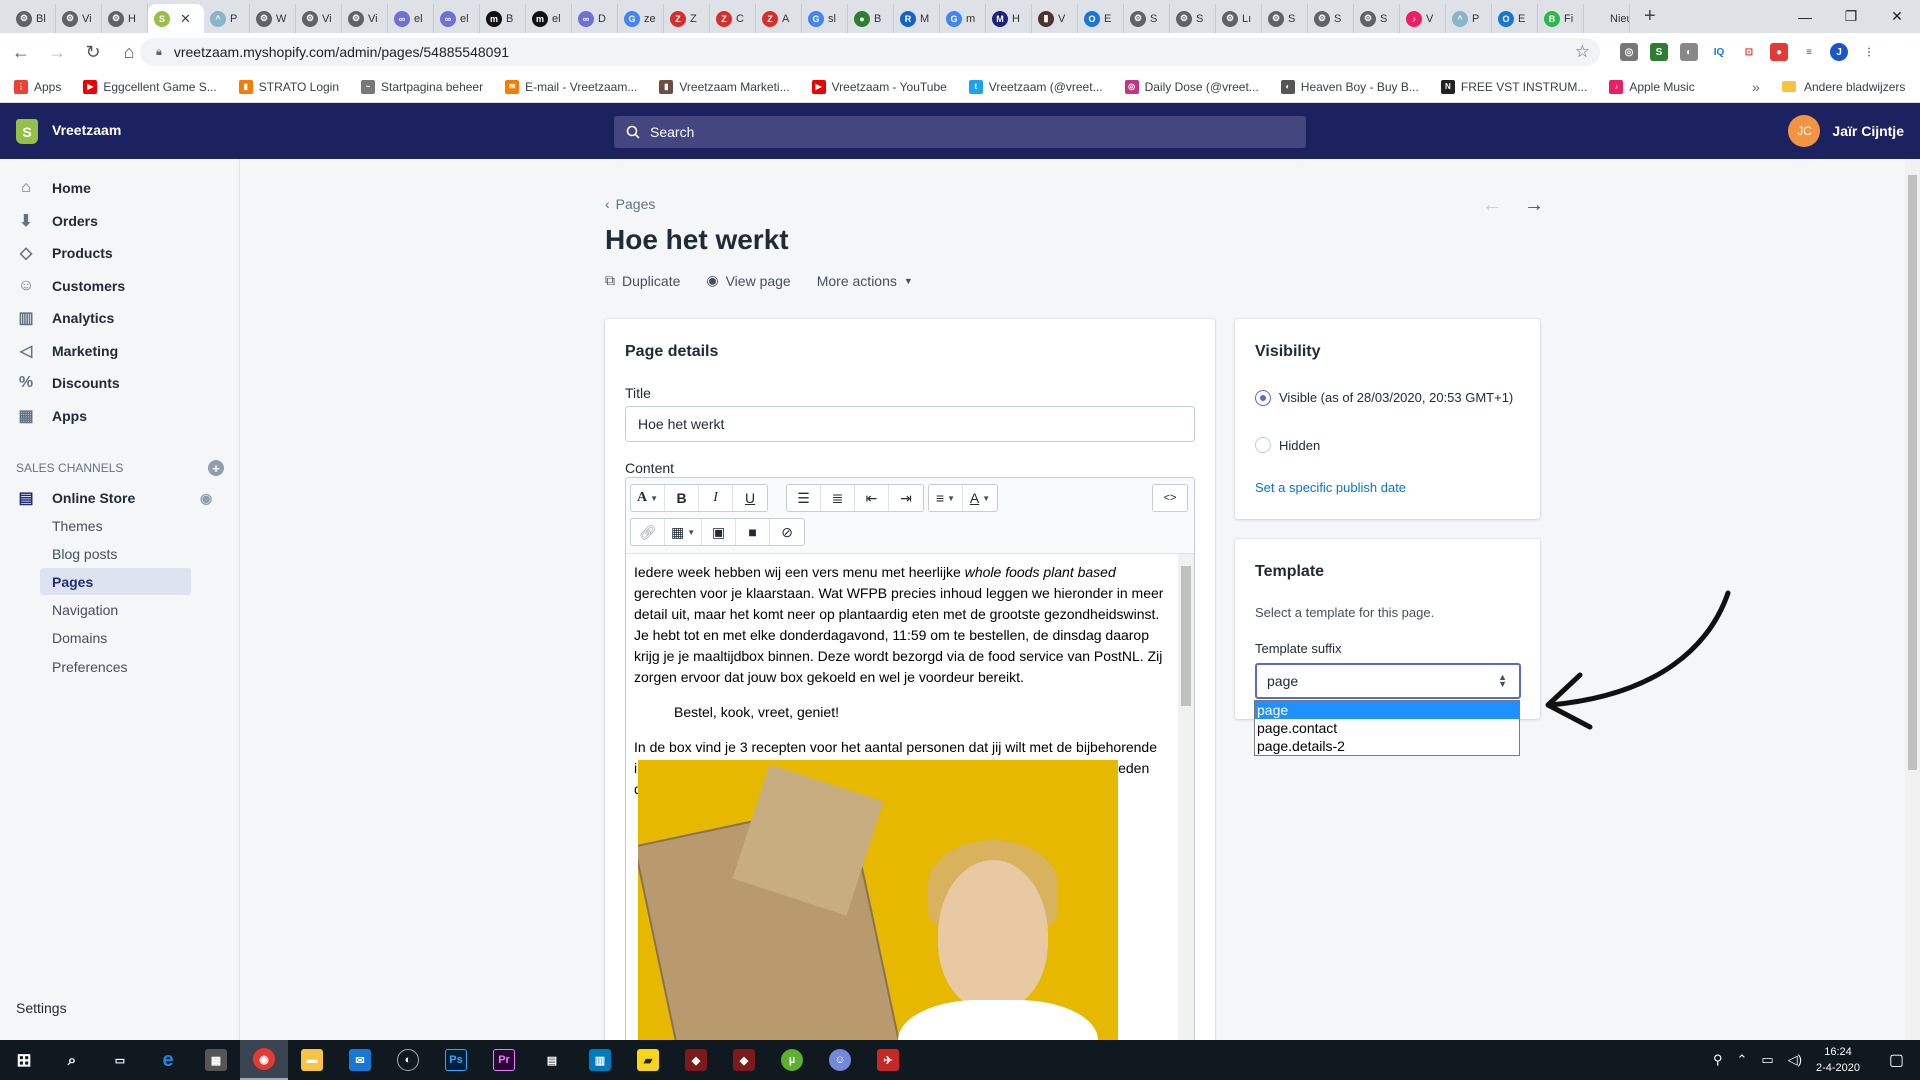 This screenshot has width=1920, height=1080. What do you see at coordinates (1263, 398) in the screenshot?
I see `visible-radio` at bounding box center [1263, 398].